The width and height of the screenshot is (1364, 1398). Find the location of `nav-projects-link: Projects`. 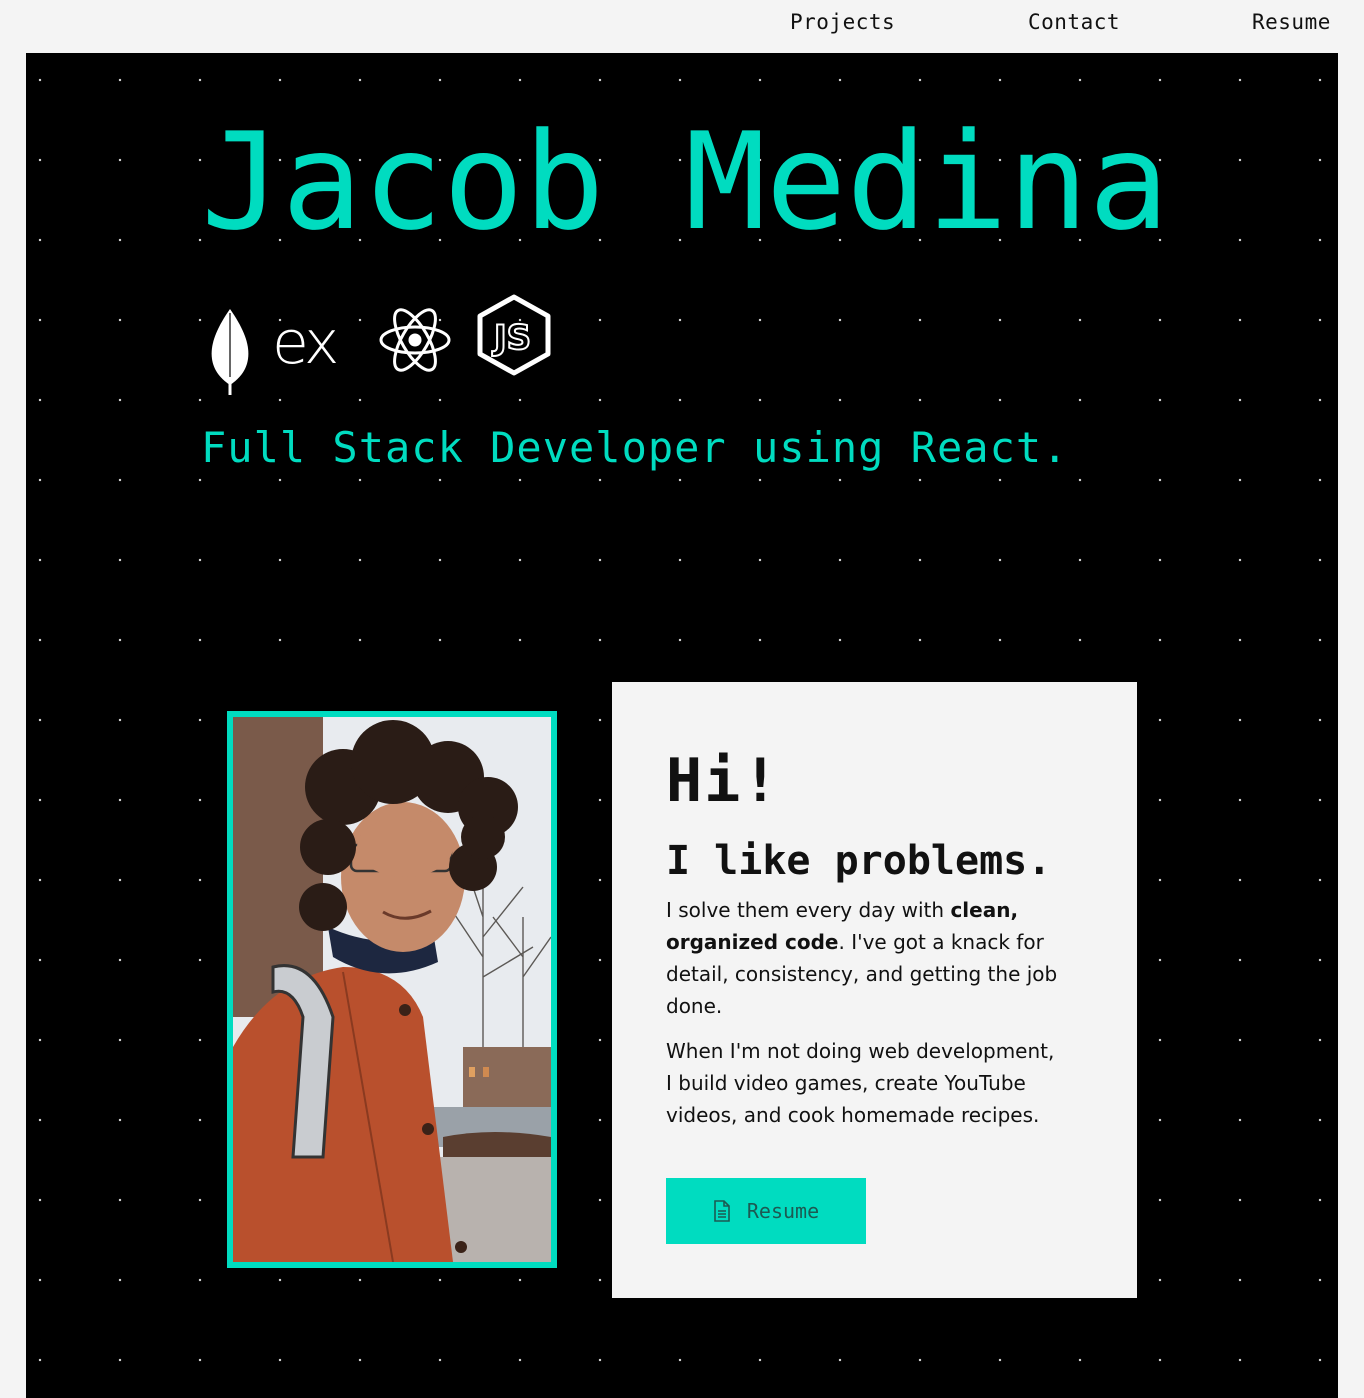

nav-projects-link: Projects is located at coordinates (842, 22).